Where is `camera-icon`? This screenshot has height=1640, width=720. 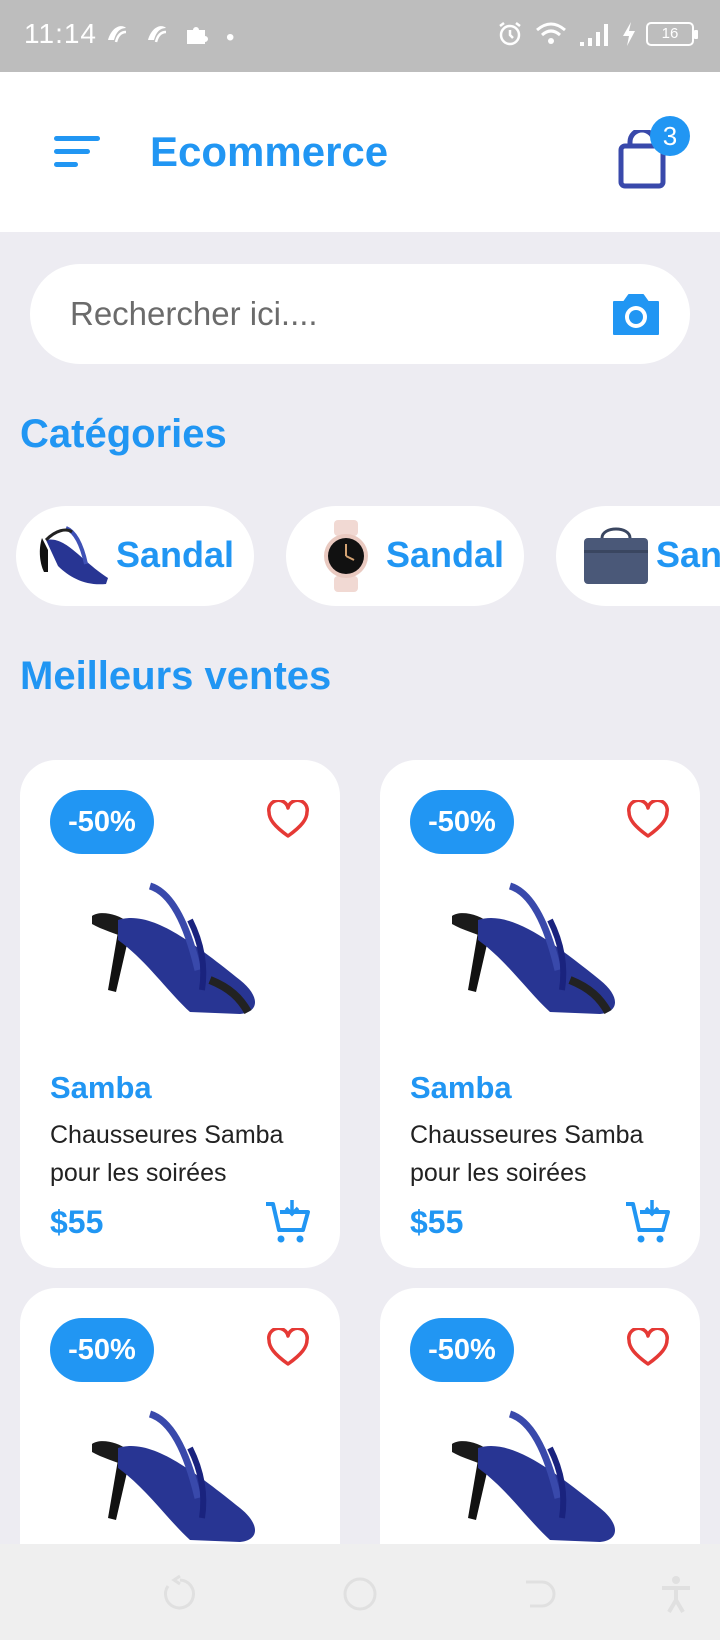 camera-icon is located at coordinates (636, 314).